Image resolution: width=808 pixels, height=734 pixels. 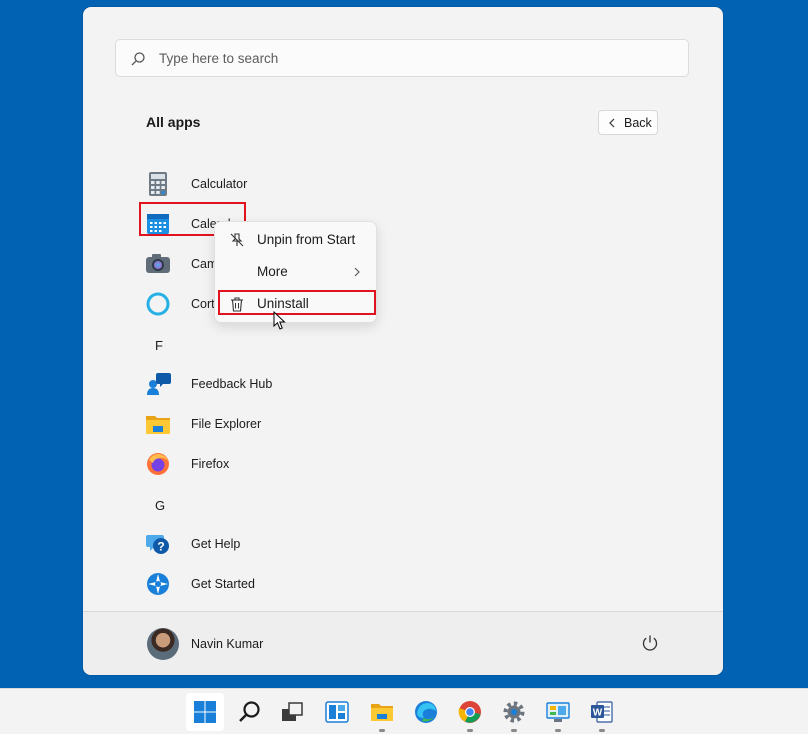 What do you see at coordinates (216, 544) in the screenshot?
I see `app-name: Get Help` at bounding box center [216, 544].